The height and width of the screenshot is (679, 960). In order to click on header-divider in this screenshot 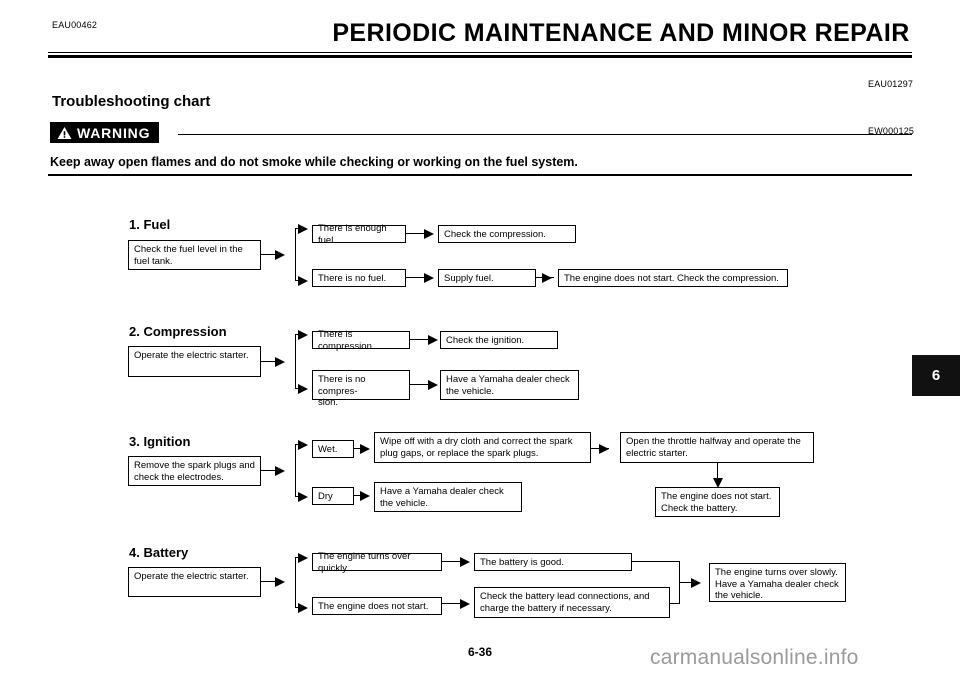, I will do `click(480, 55)`.